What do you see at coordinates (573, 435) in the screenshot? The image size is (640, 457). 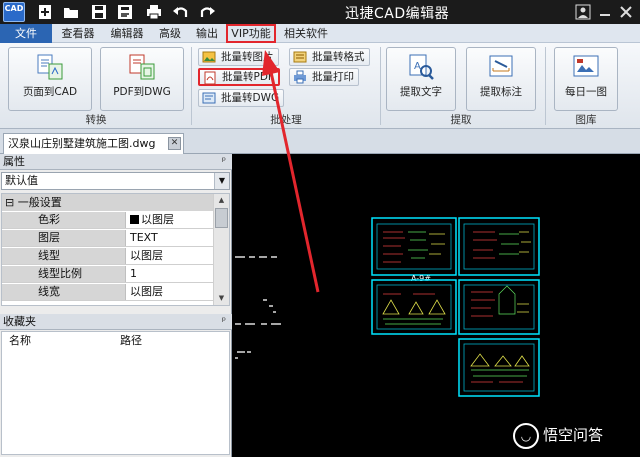 I see `watermark-text: 悟空问答` at bounding box center [573, 435].